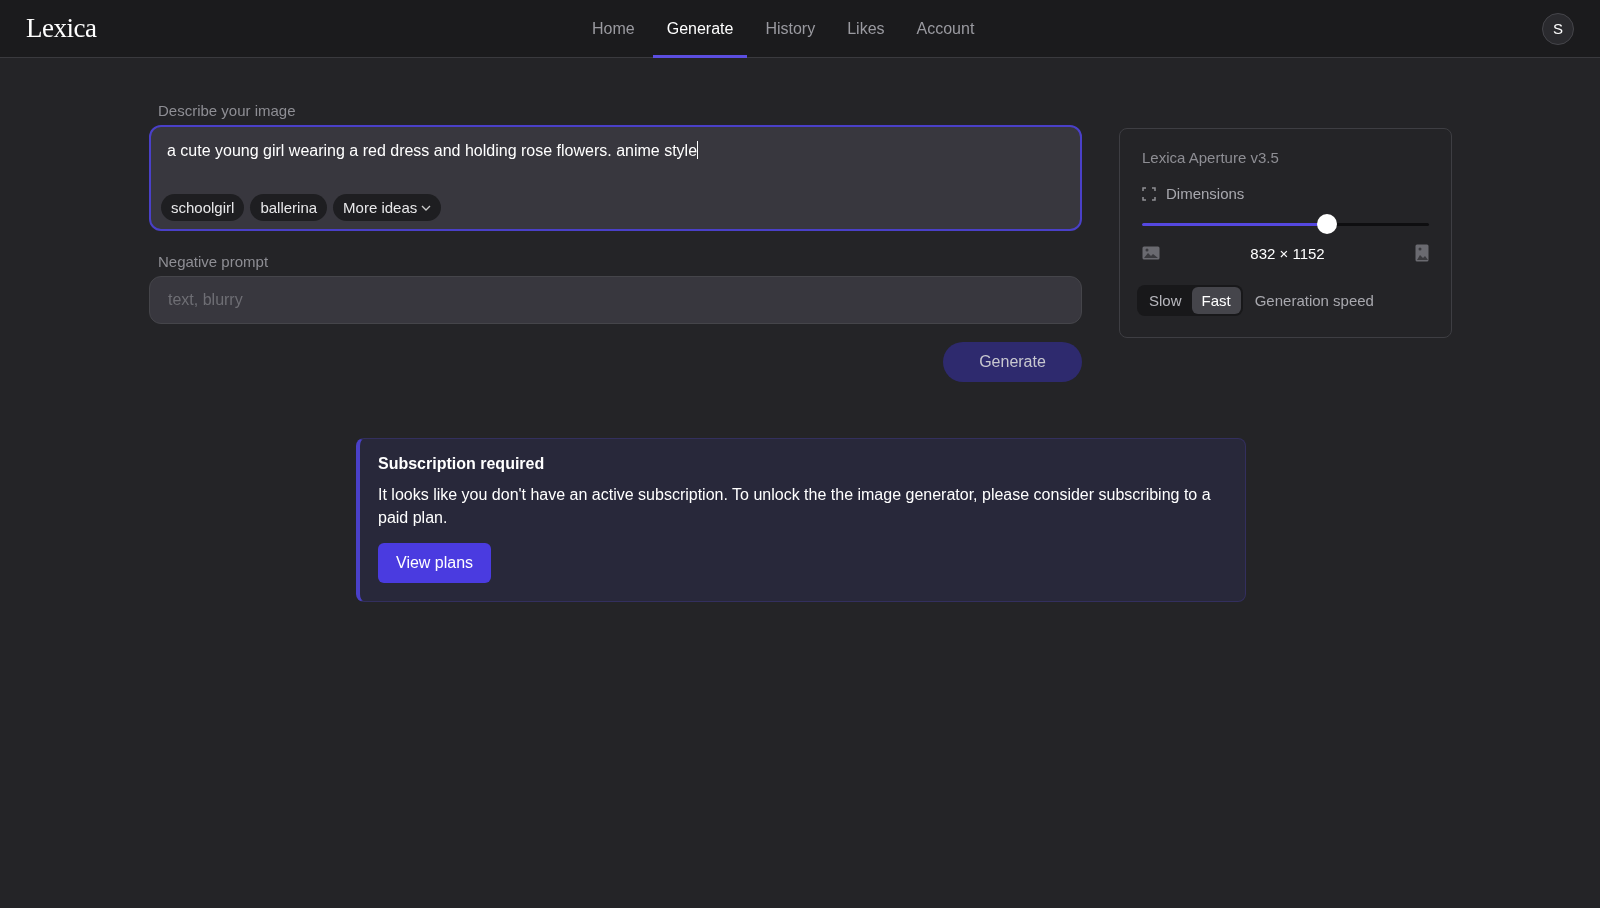  Describe the element at coordinates (203, 207) in the screenshot. I see `suggestion-chip: schoolgirl` at that location.